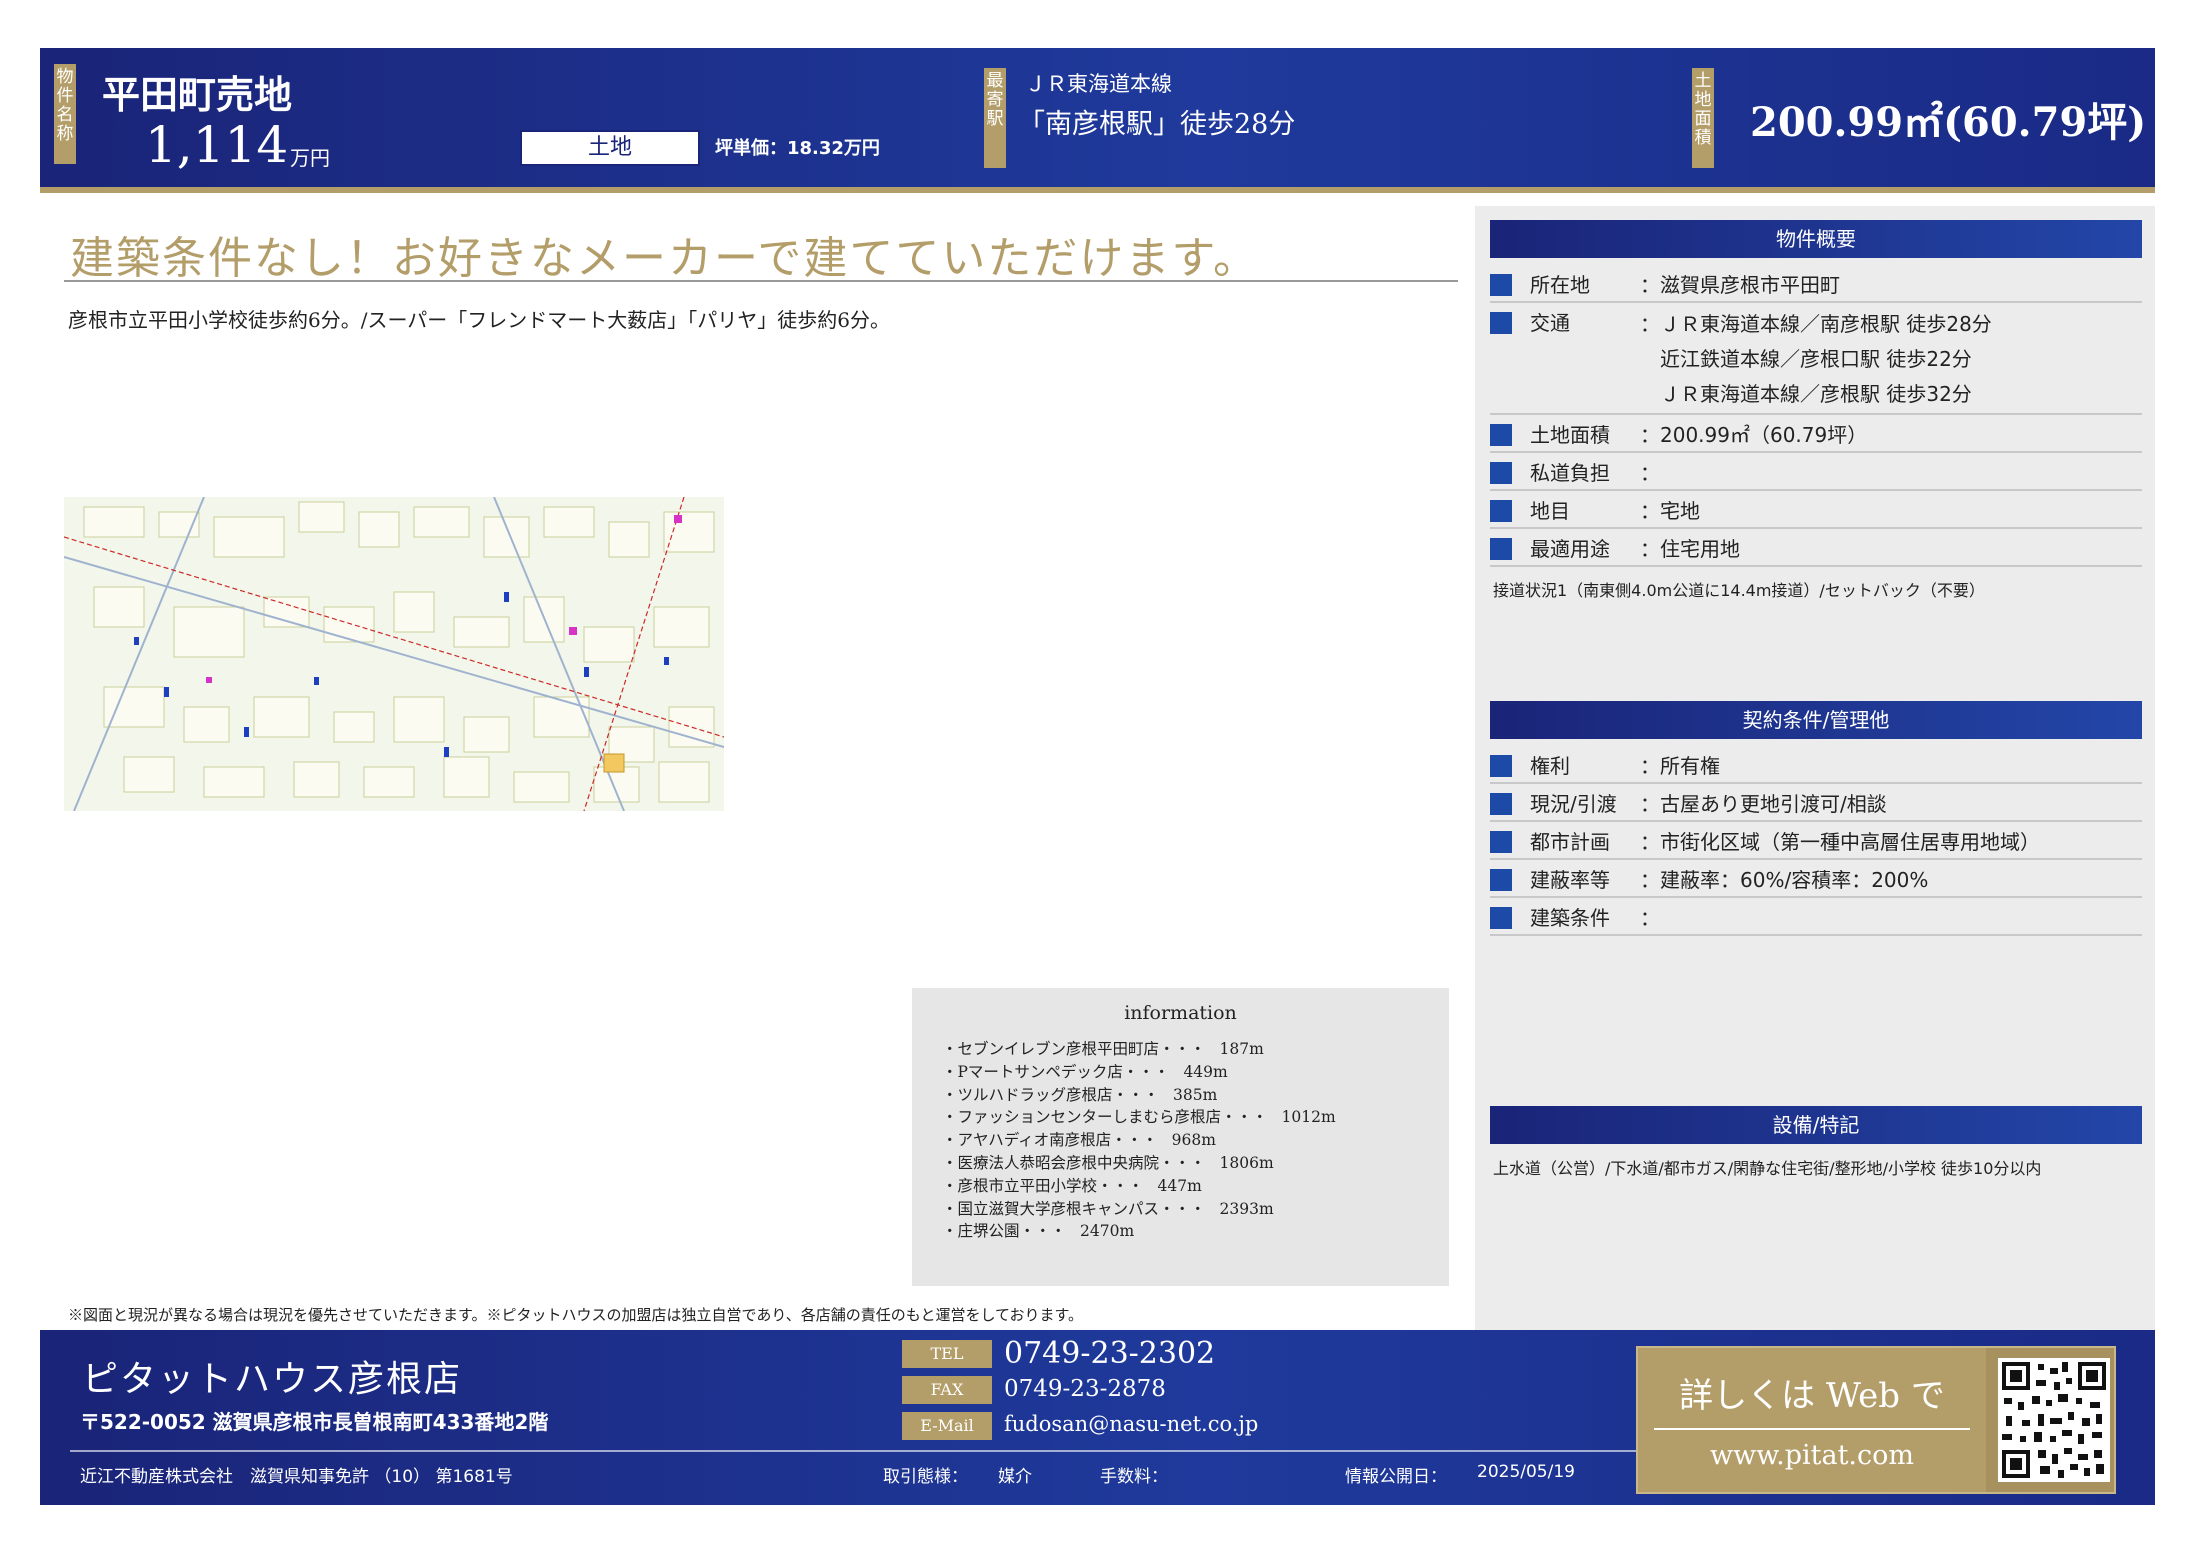 This screenshot has width=2193, height=1551. I want to click on fax-label: FAX, so click(947, 1390).